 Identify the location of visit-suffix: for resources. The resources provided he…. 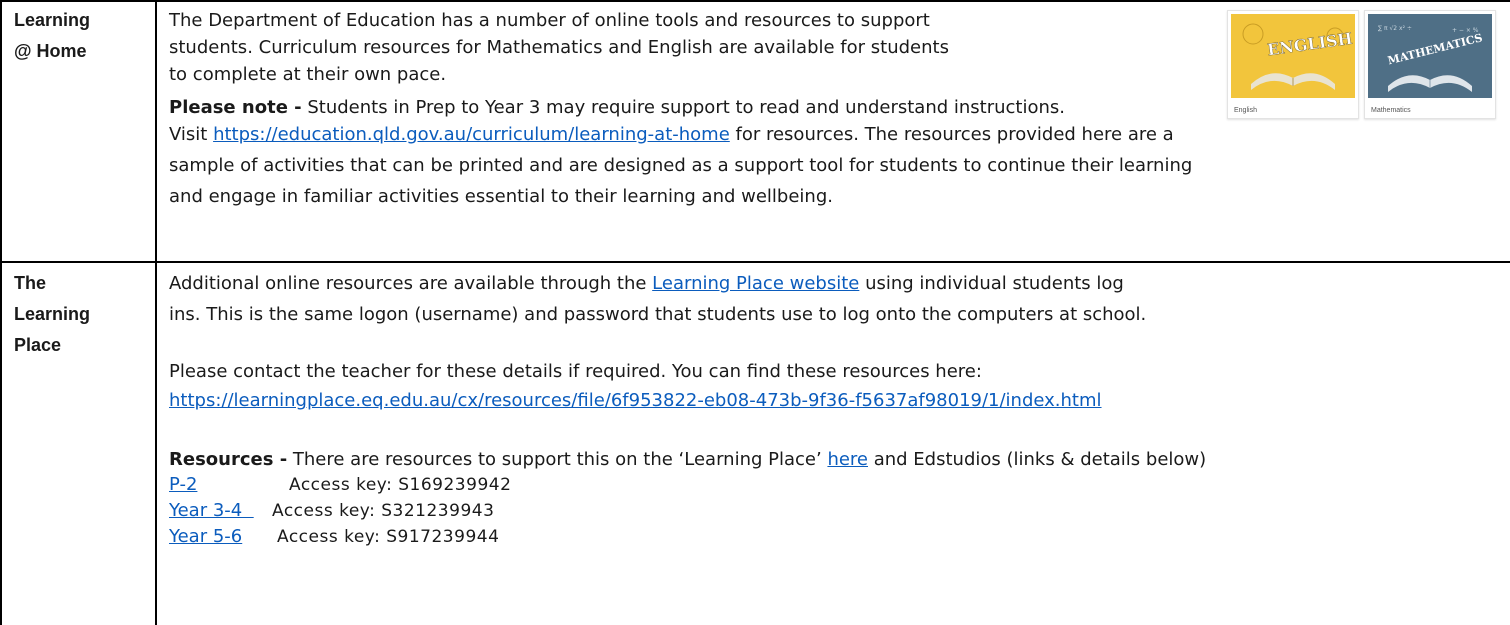
(951, 134).